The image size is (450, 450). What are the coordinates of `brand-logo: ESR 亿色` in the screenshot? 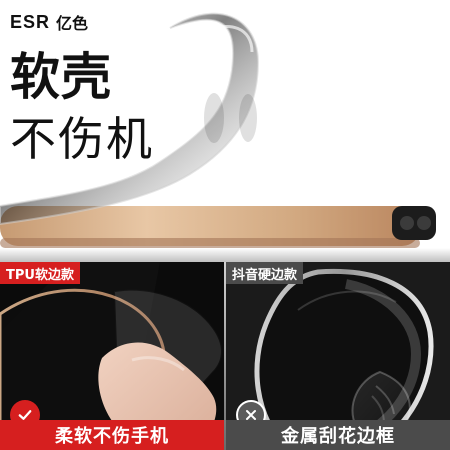 It's located at (49, 22).